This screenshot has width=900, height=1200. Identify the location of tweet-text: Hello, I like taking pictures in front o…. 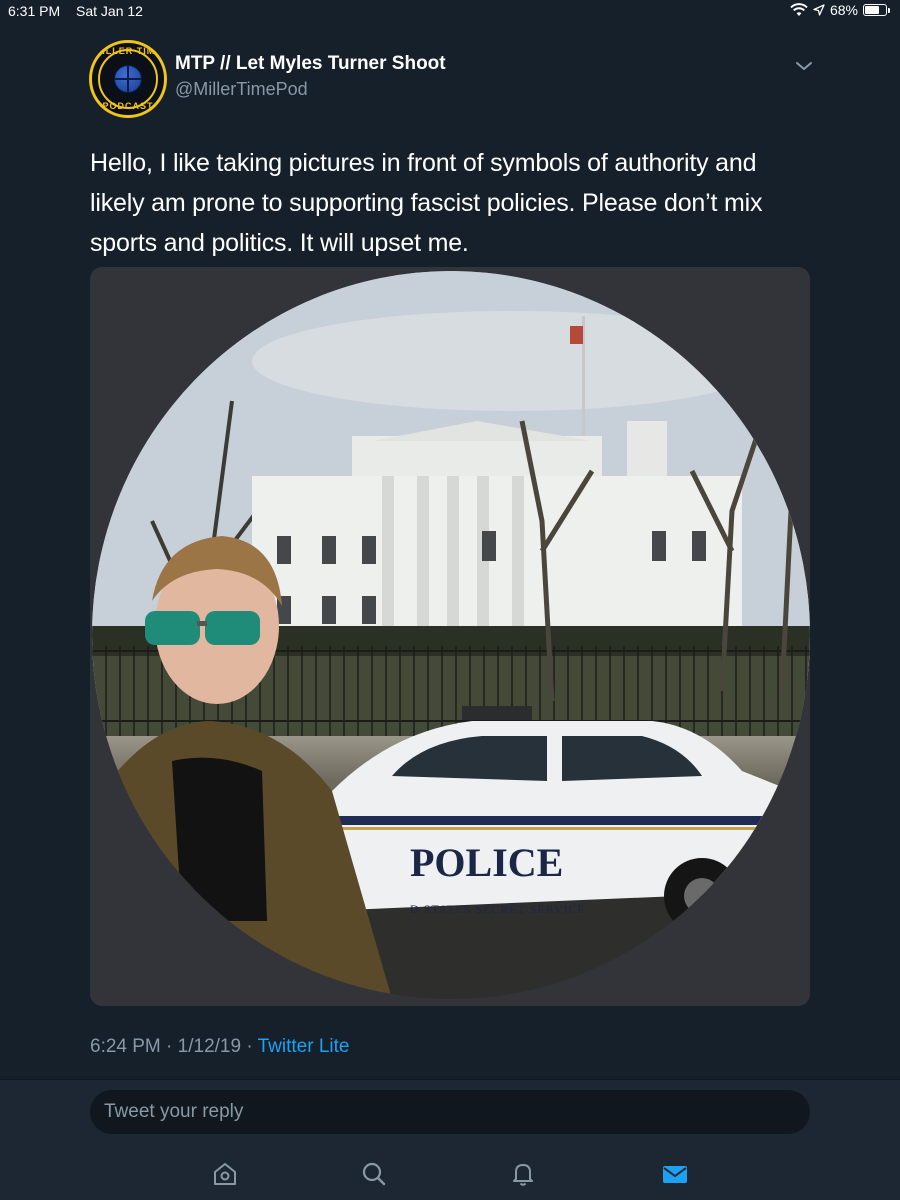
(426, 203).